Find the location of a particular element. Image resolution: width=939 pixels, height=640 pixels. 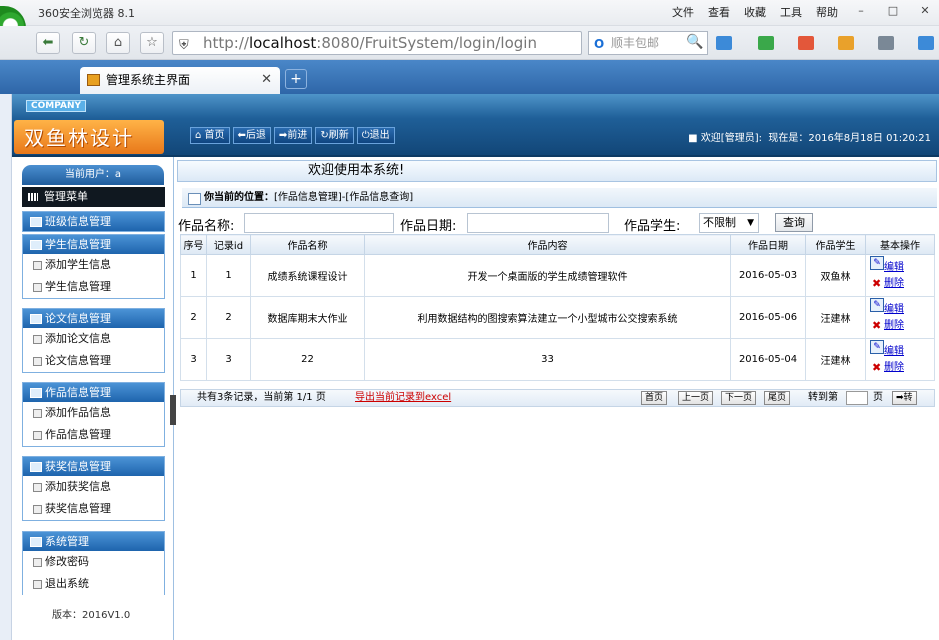

menu-favorites: 收藏 is located at coordinates (755, 12).